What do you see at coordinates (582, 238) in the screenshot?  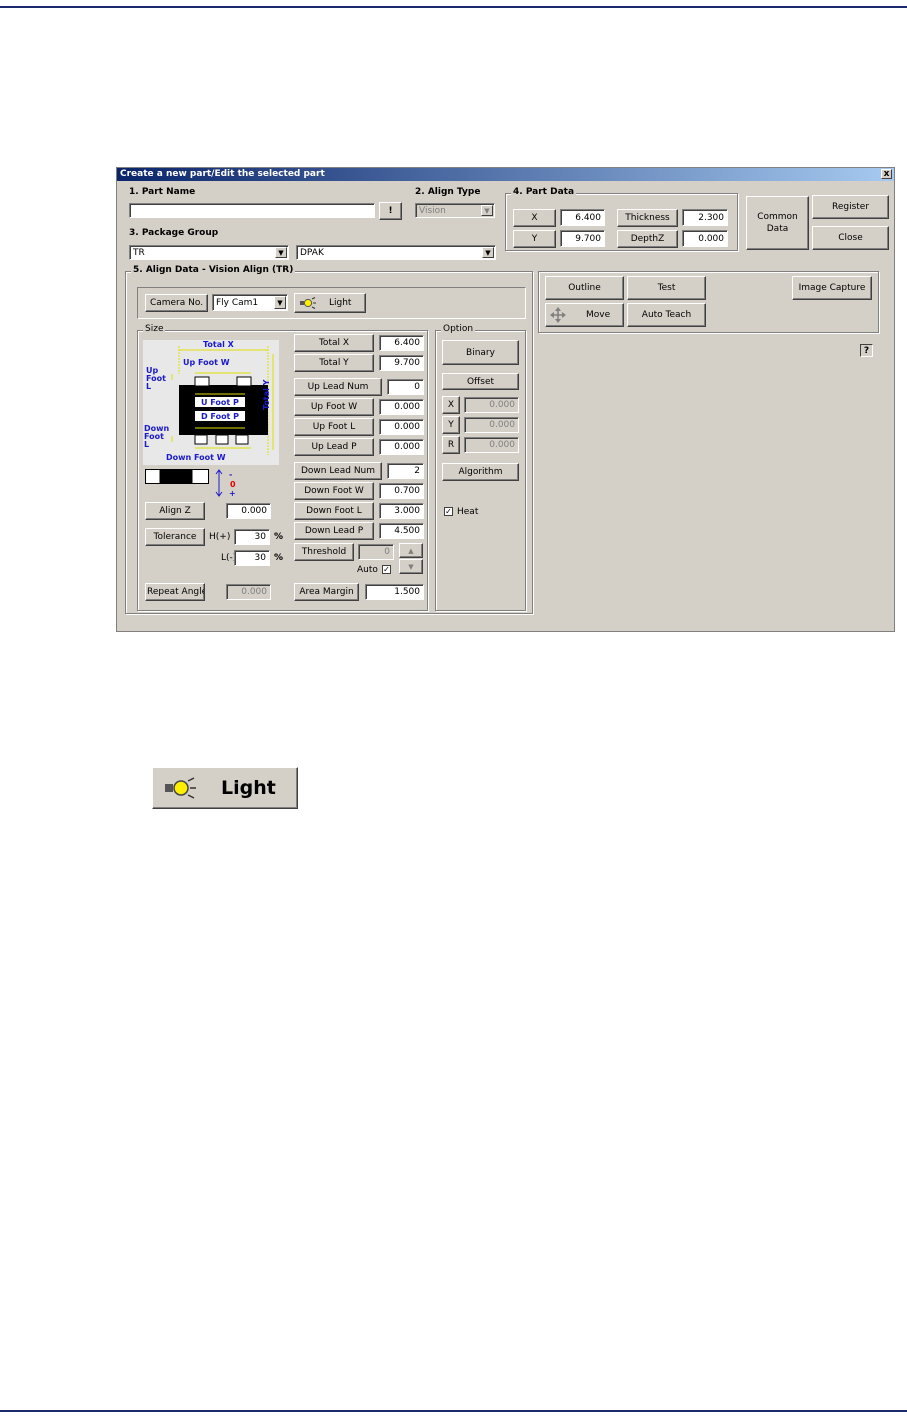 I see `part-data-y-field: 9.700` at bounding box center [582, 238].